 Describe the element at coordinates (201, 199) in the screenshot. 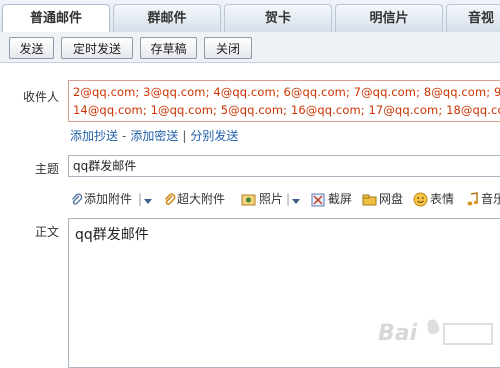

I see `large-attachment-label: 超大附件` at that location.